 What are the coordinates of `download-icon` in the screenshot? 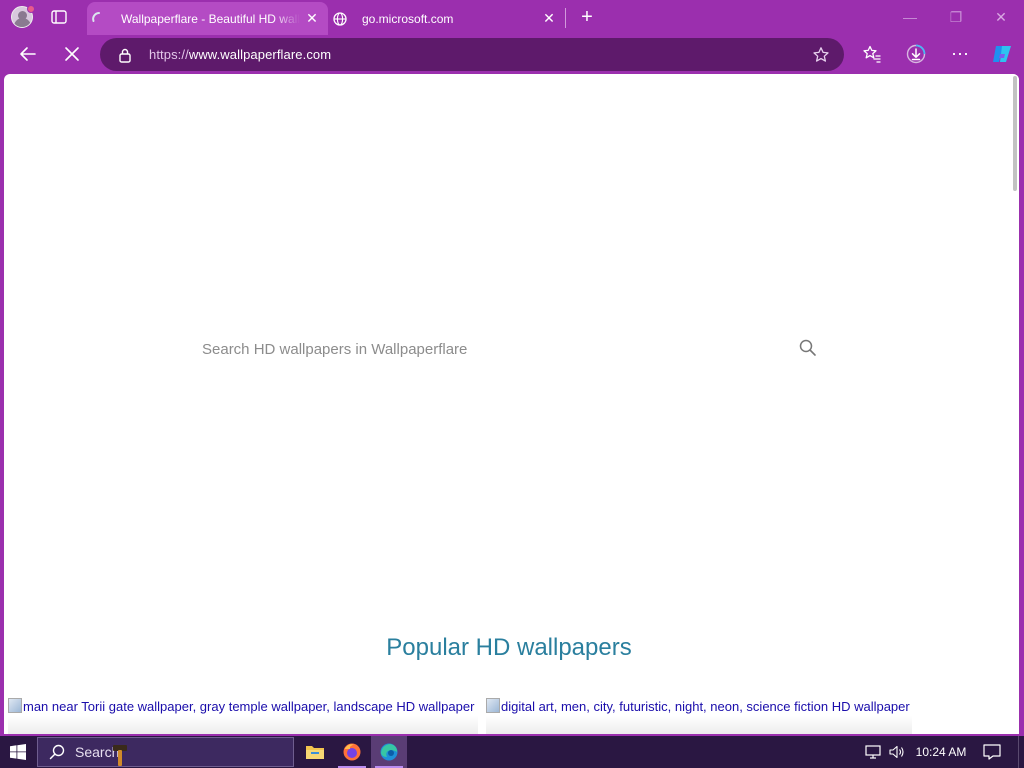 It's located at (916, 54).